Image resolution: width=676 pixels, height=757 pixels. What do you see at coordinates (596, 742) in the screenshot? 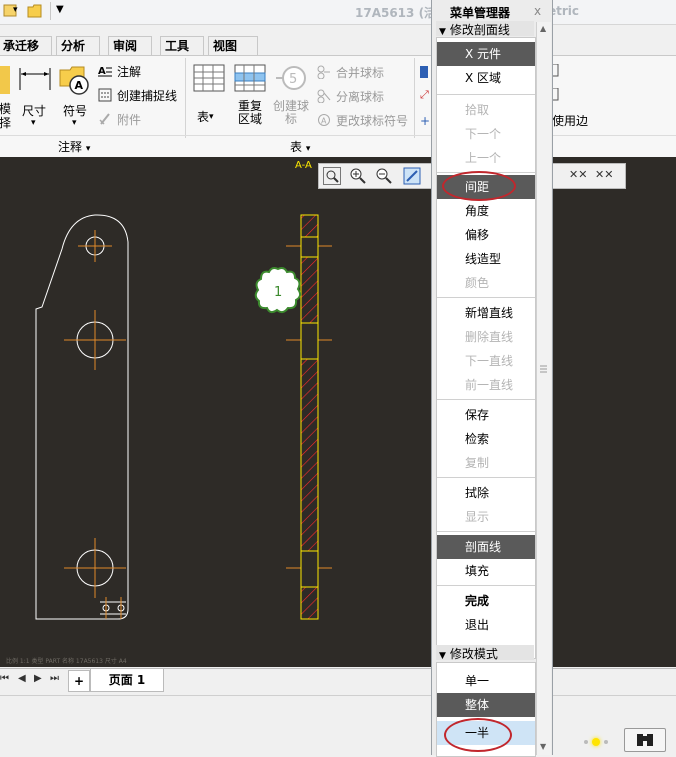
I see `status-light-icon` at bounding box center [596, 742].